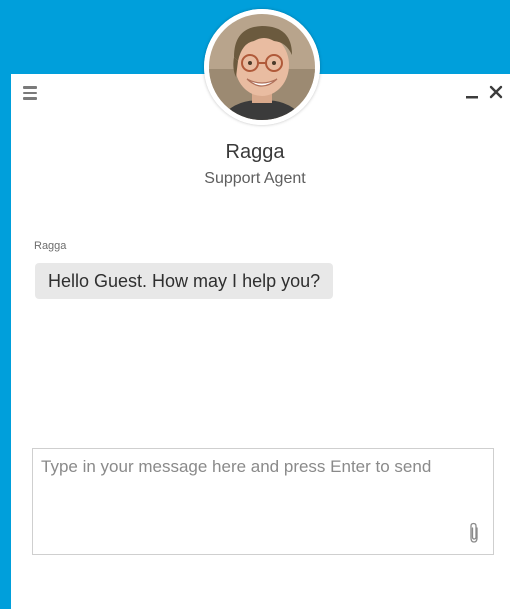 This screenshot has width=510, height=609. Describe the element at coordinates (184, 281) in the screenshot. I see `message-bubble: Hello Guest. How may I help you?` at that location.